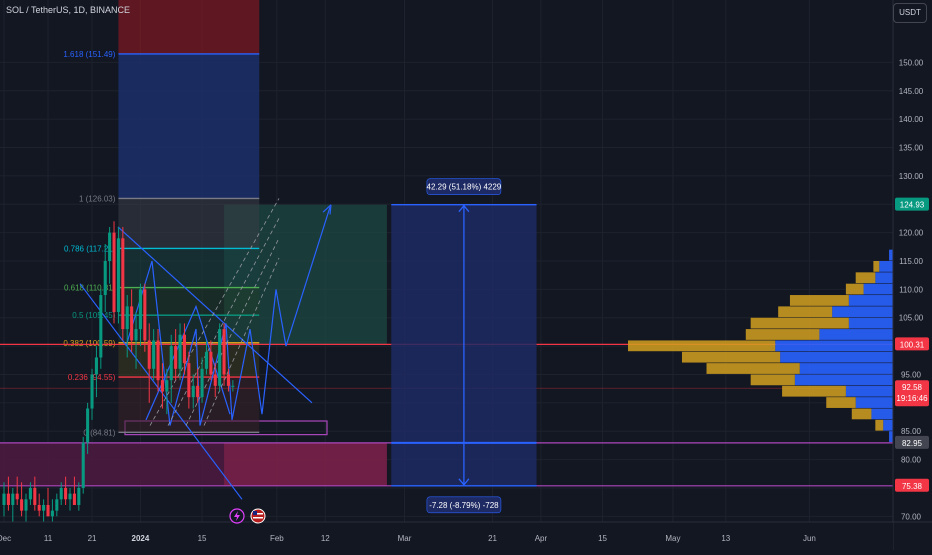  Describe the element at coordinates (492, 538) in the screenshot. I see `time-tick-label: 21` at that location.